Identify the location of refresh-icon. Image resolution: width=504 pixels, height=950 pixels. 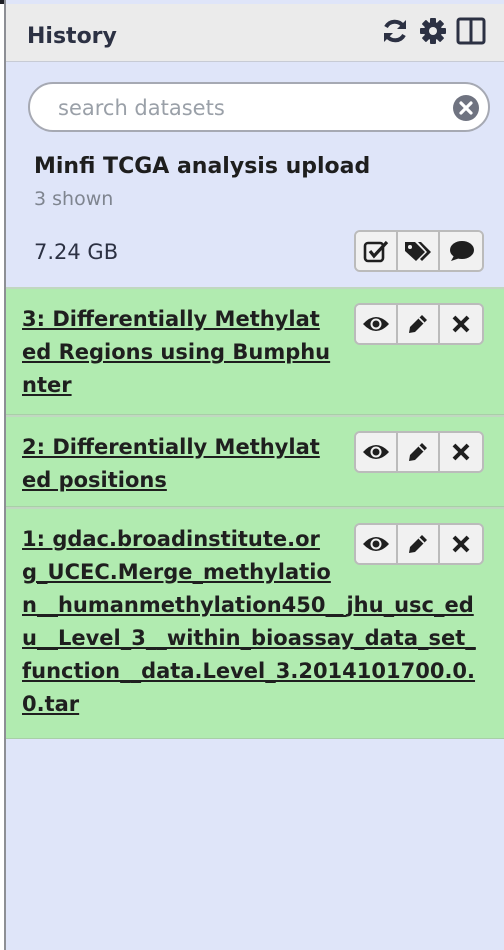
(395, 31).